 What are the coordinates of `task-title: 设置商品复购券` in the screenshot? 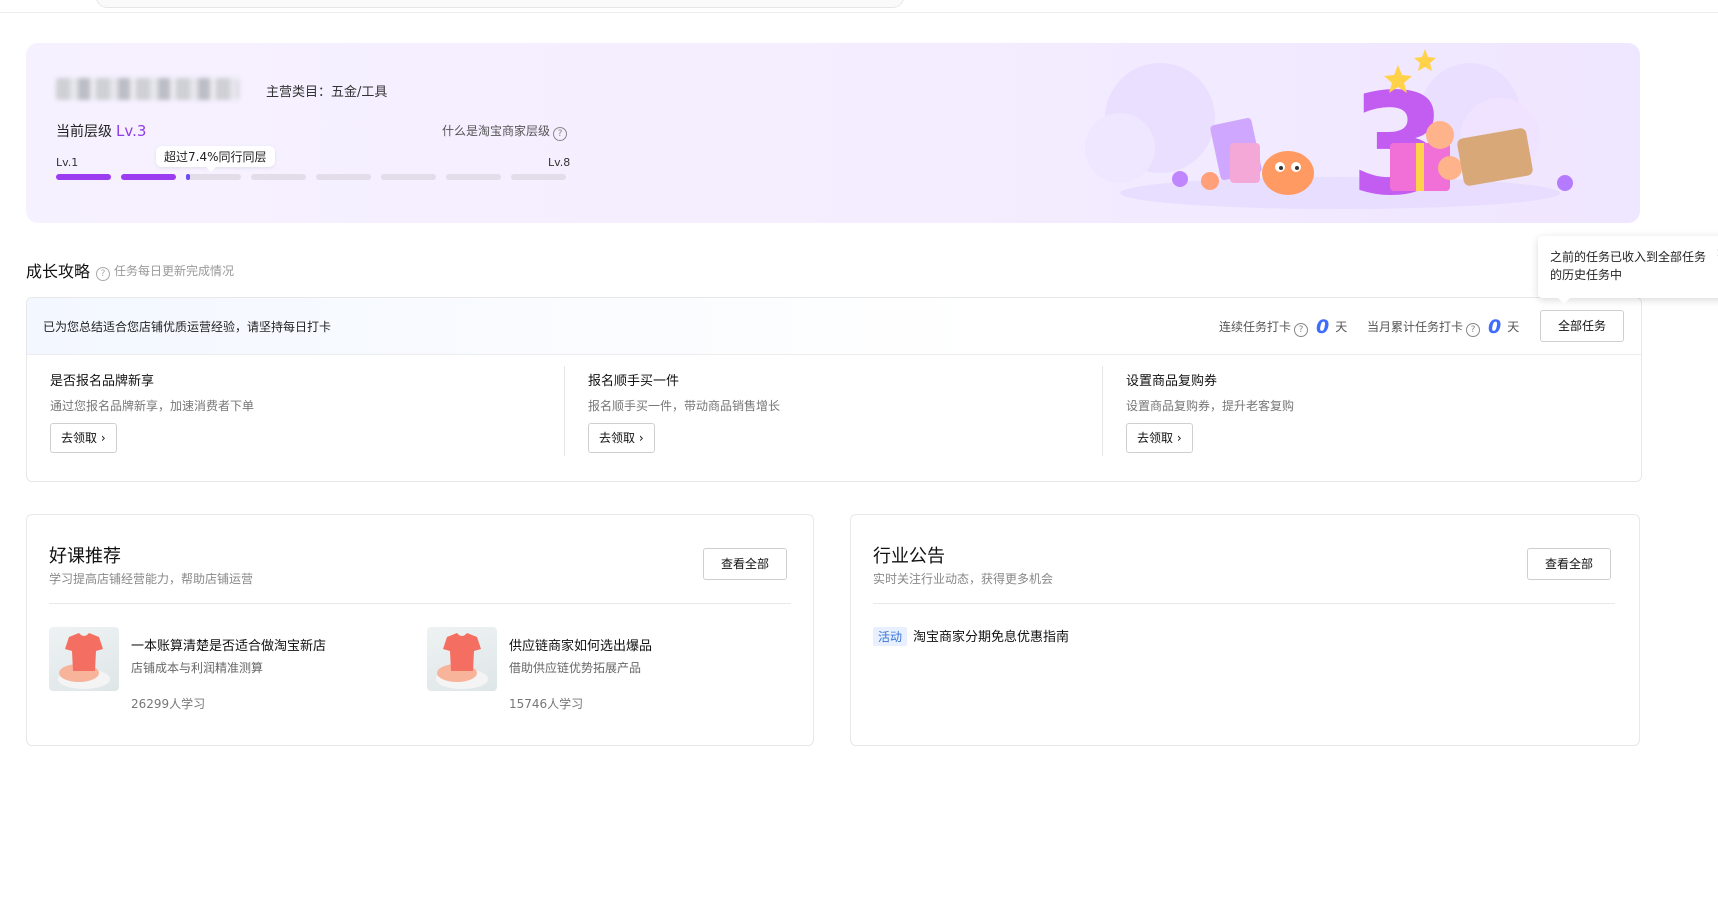 It's located at (1172, 381).